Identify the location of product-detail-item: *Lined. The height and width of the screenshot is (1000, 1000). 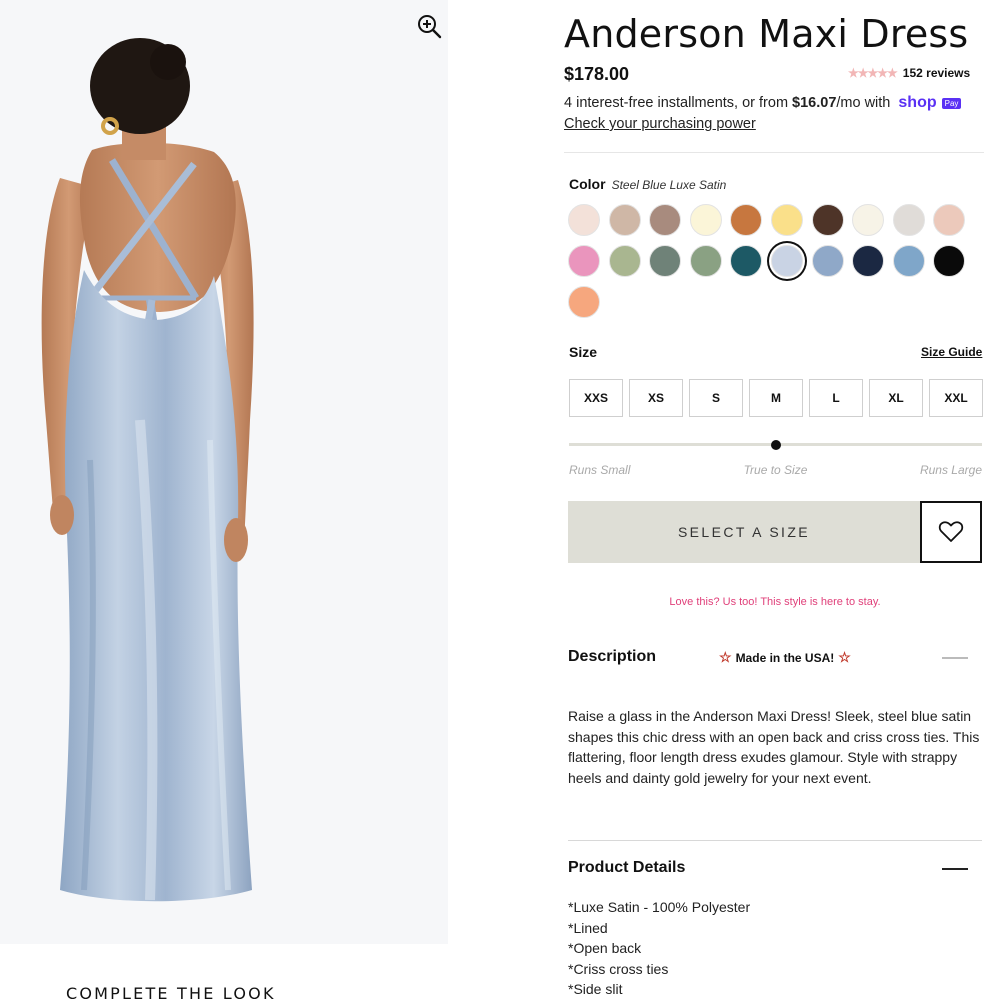
(588, 927).